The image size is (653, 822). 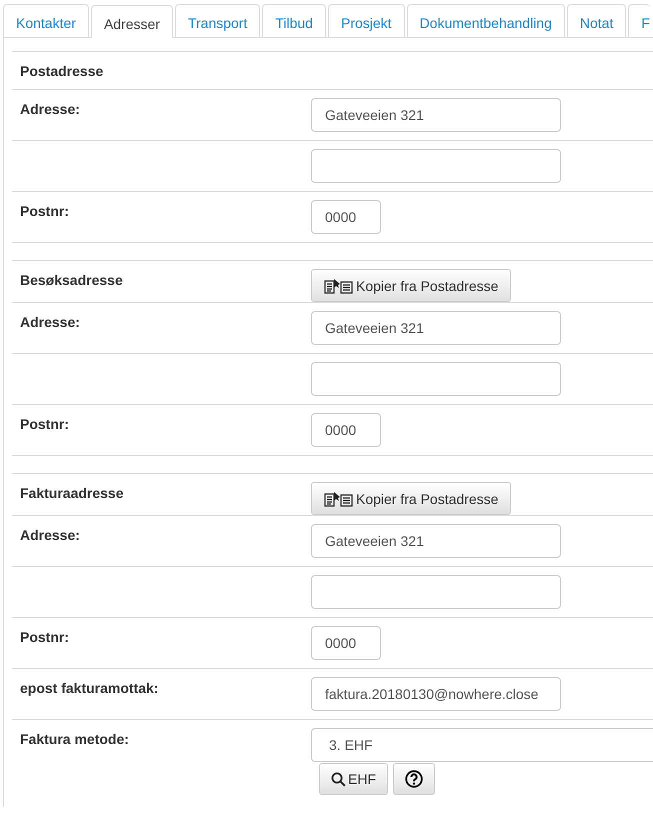 I want to click on tab: Prosjekt, so click(x=366, y=20).